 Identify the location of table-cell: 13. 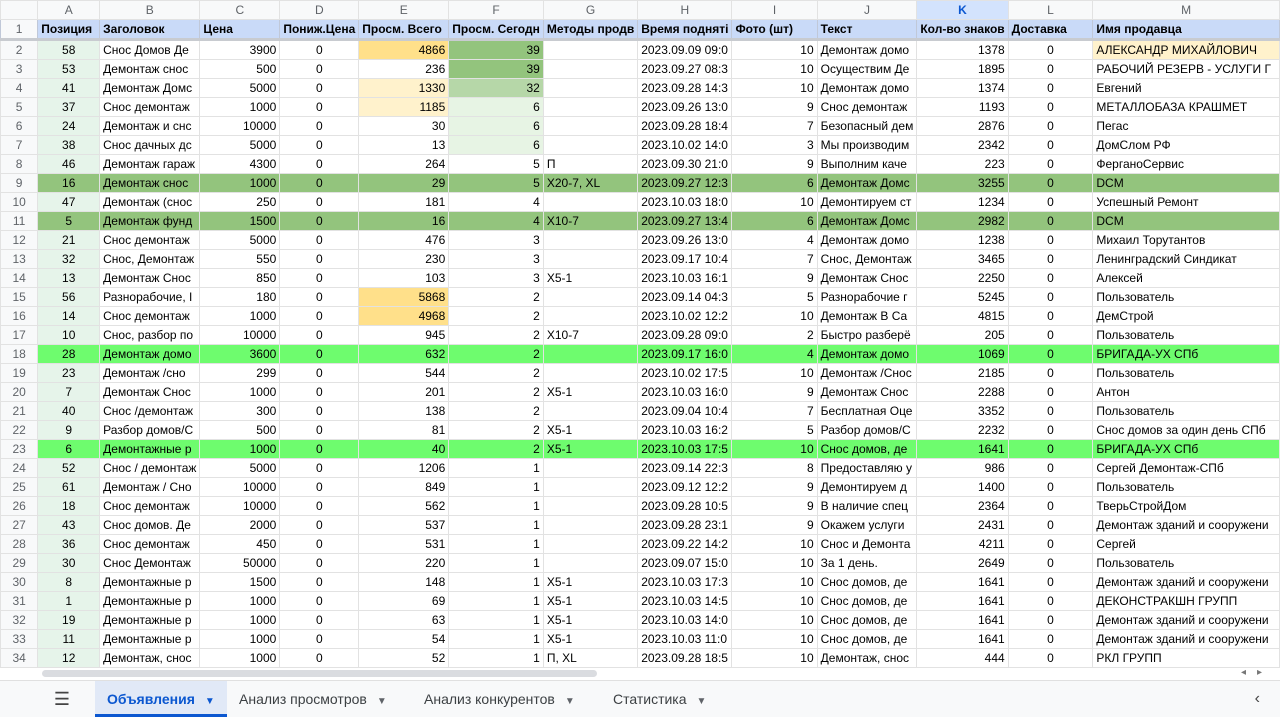
(404, 145).